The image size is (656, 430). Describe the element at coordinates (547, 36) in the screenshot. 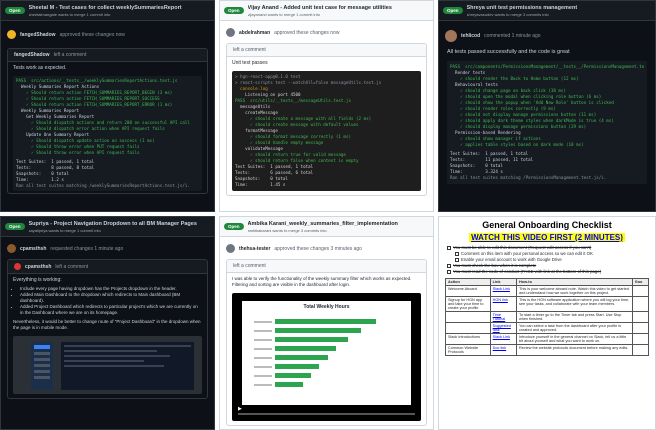

I see `comment-header: tehlicod commented 1 minute ago` at that location.